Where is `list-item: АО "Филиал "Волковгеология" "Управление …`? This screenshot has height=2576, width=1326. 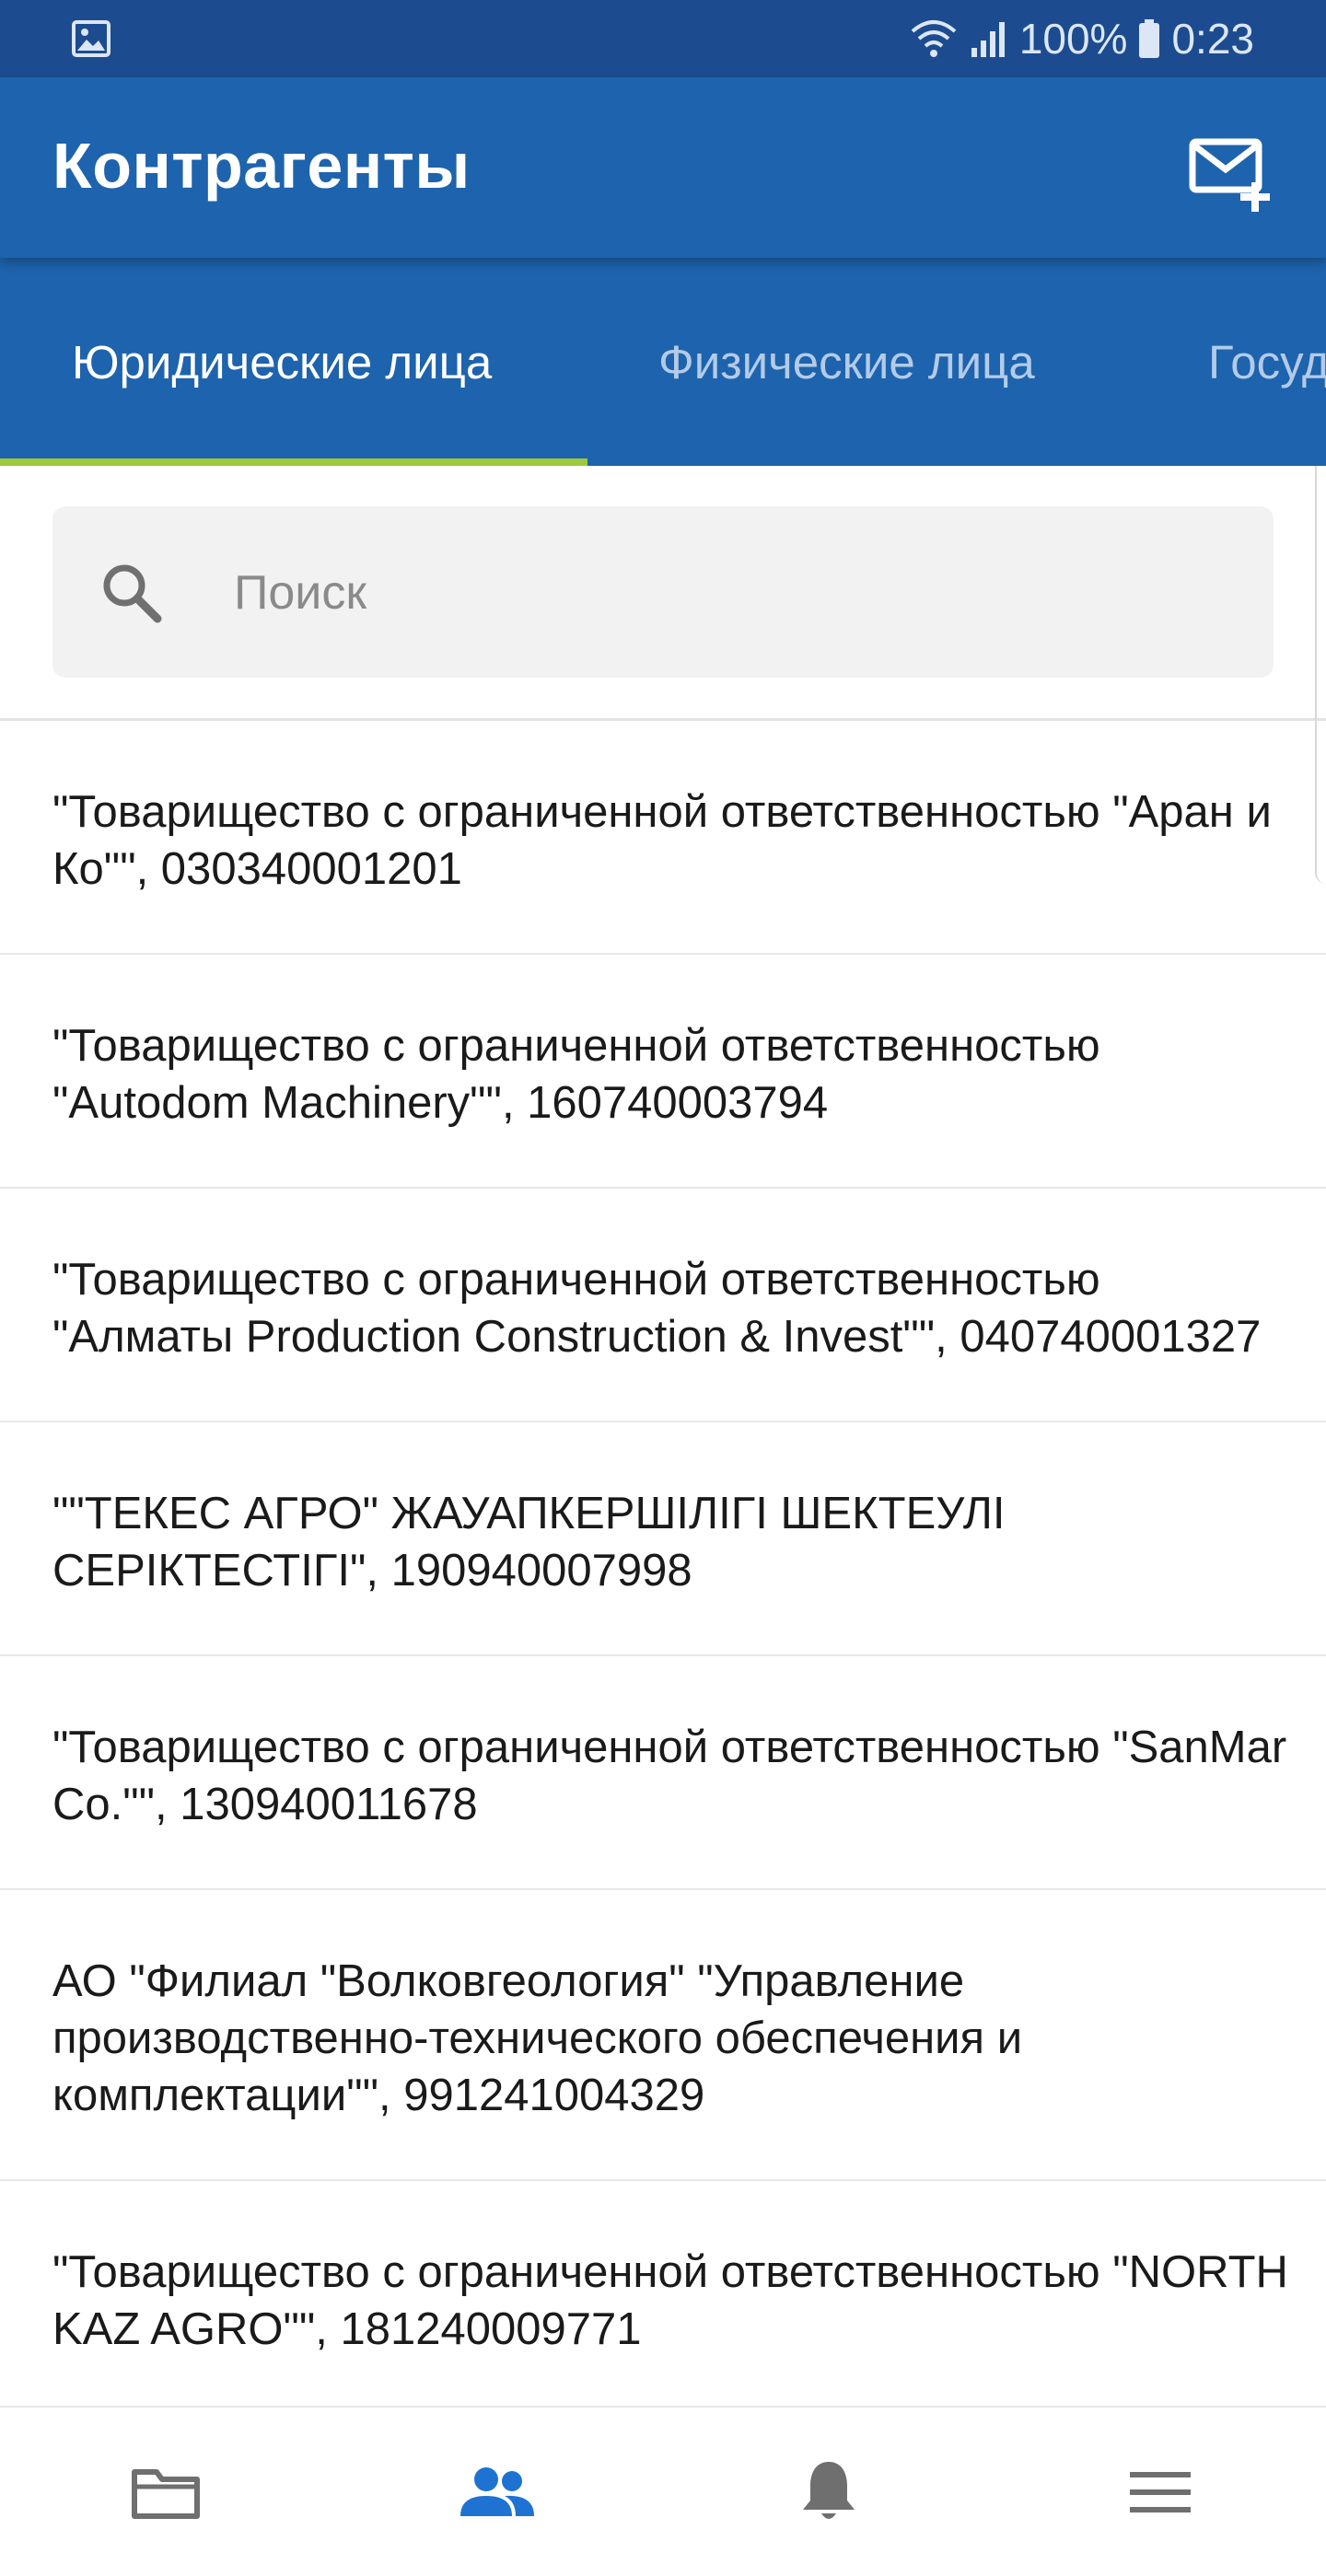
list-item: АО "Филиал "Волковгеология" "Управление … is located at coordinates (663, 2035).